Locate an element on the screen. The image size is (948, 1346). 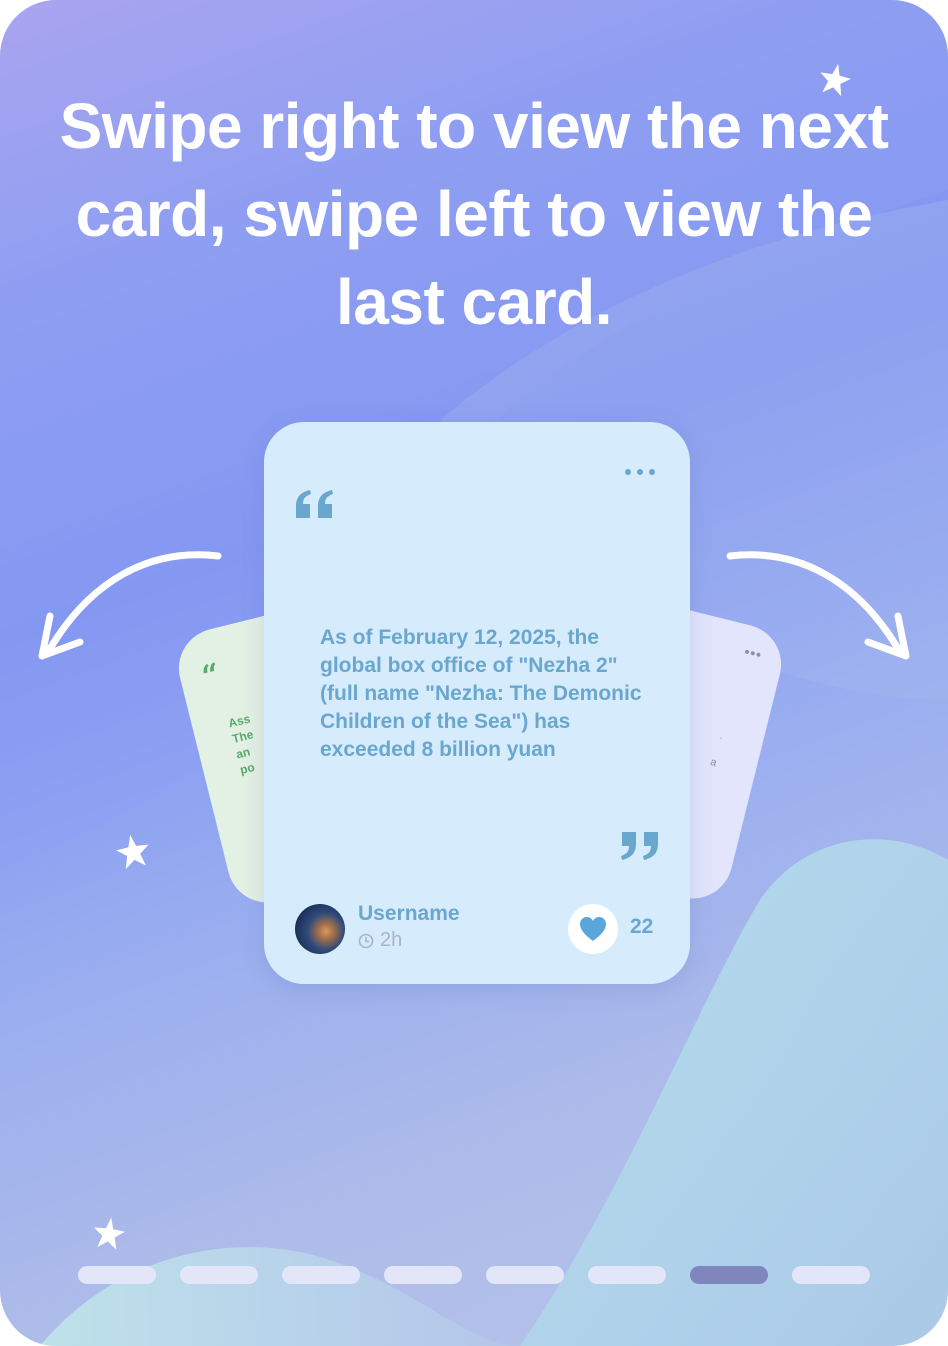
clock-icon is located at coordinates (366, 940).